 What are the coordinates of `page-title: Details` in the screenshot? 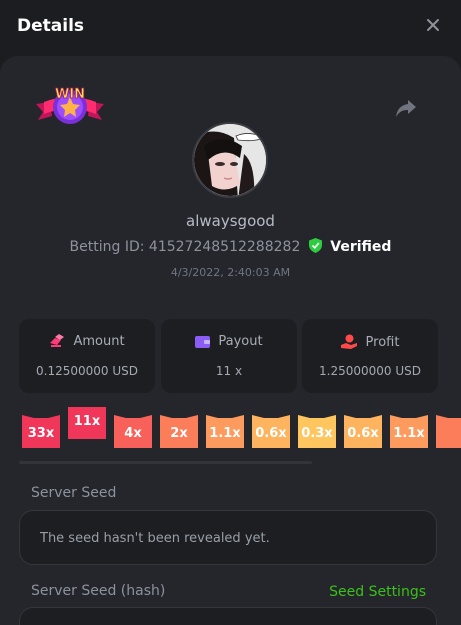 It's located at (51, 26).